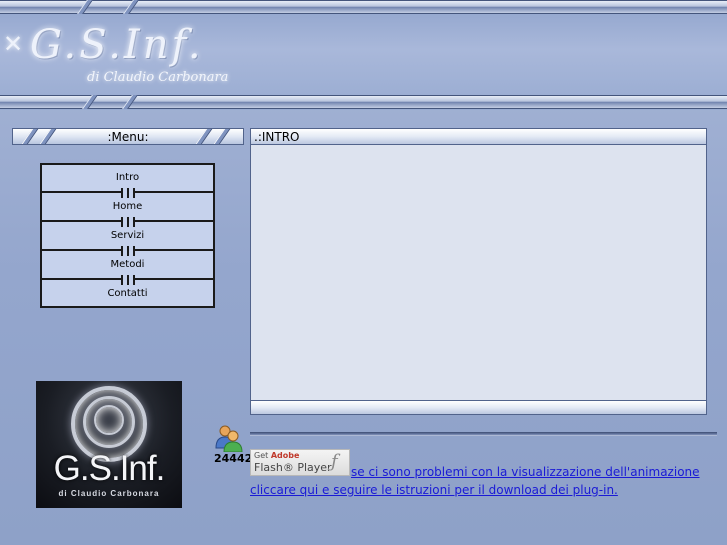  Describe the element at coordinates (363, 7) in the screenshot. I see `header-top-bar` at that location.